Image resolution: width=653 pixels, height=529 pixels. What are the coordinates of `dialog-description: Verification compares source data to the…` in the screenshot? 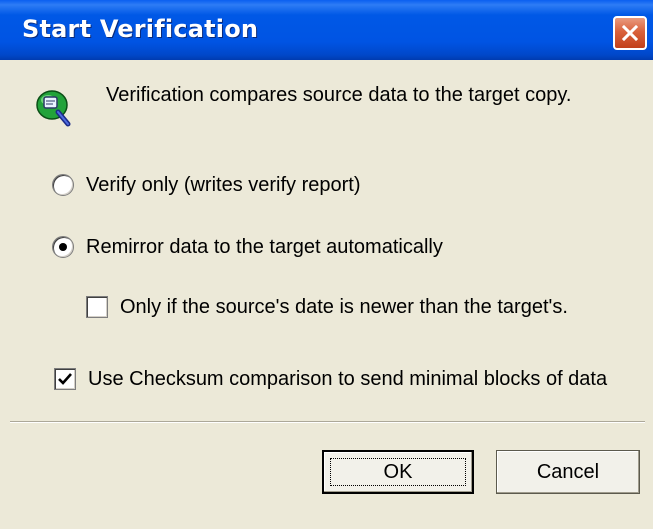 It's located at (339, 95).